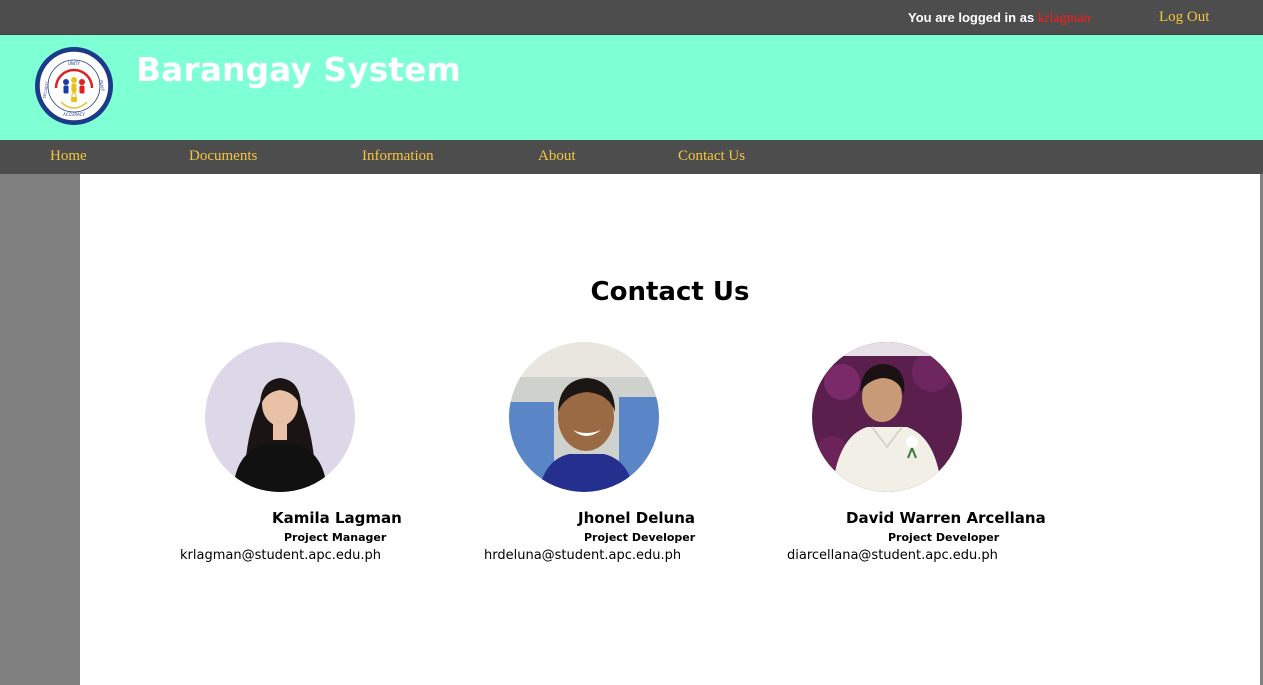 This screenshot has height=685, width=1263. What do you see at coordinates (631, 17) in the screenshot?
I see `top-bar: You are logged in as krlagman Log Out` at bounding box center [631, 17].